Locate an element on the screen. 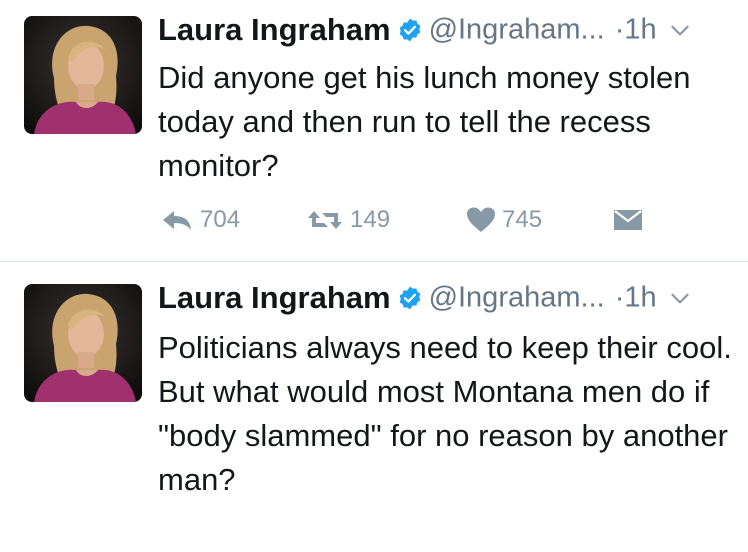 The height and width of the screenshot is (552, 748). retweet-icon is located at coordinates (325, 220).